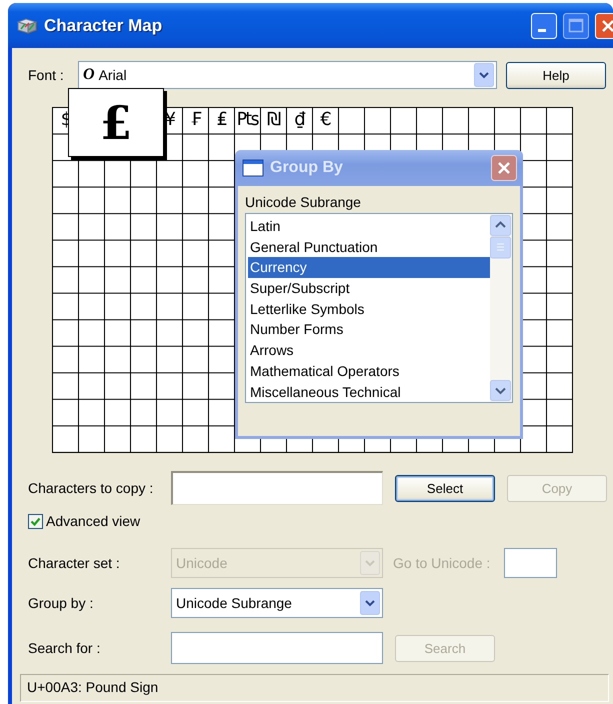 The image size is (613, 704). Describe the element at coordinates (195, 120) in the screenshot. I see `character-cell: ₣` at that location.